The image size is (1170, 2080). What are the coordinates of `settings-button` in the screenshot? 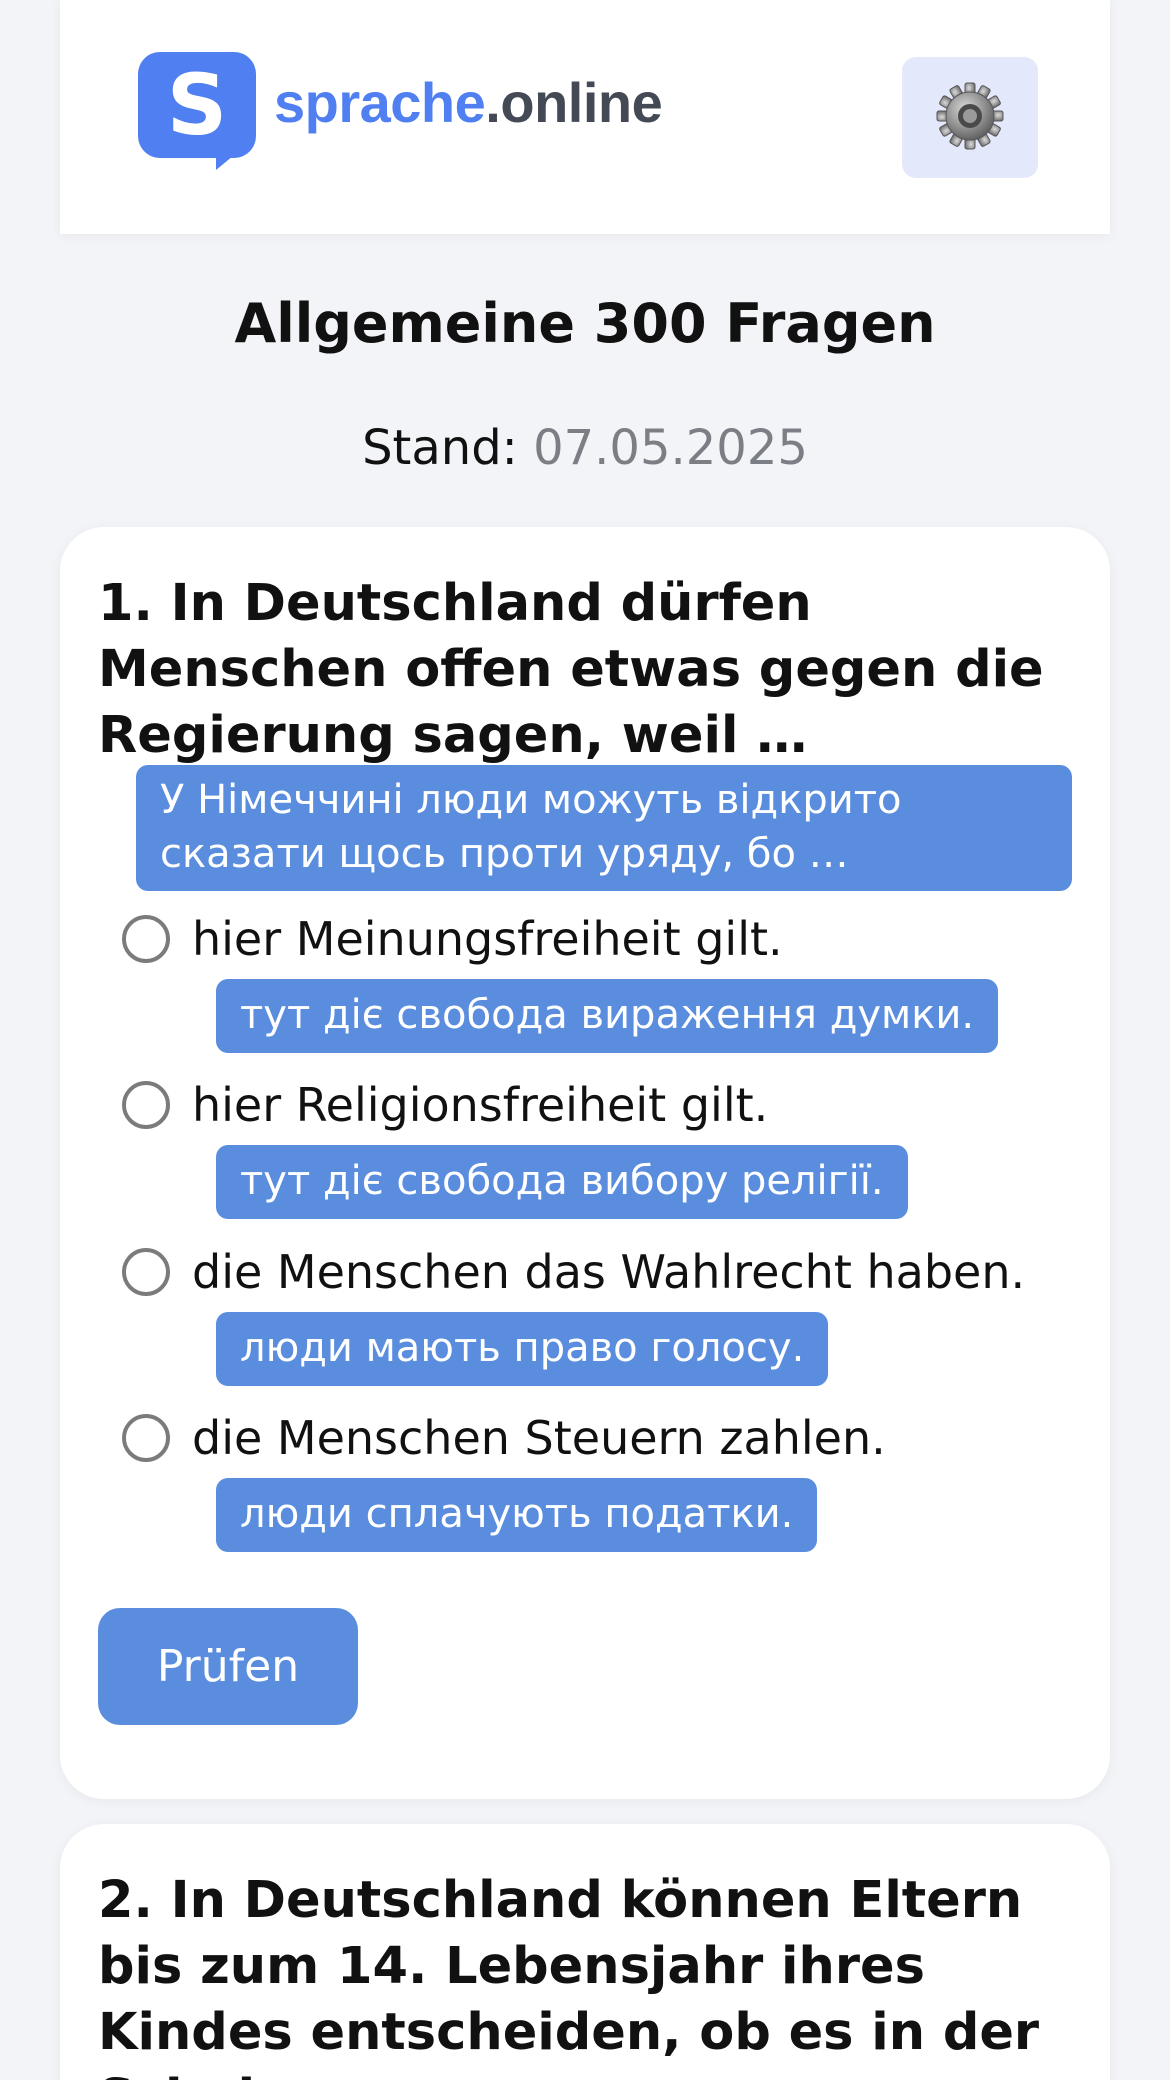 It's located at (970, 117).